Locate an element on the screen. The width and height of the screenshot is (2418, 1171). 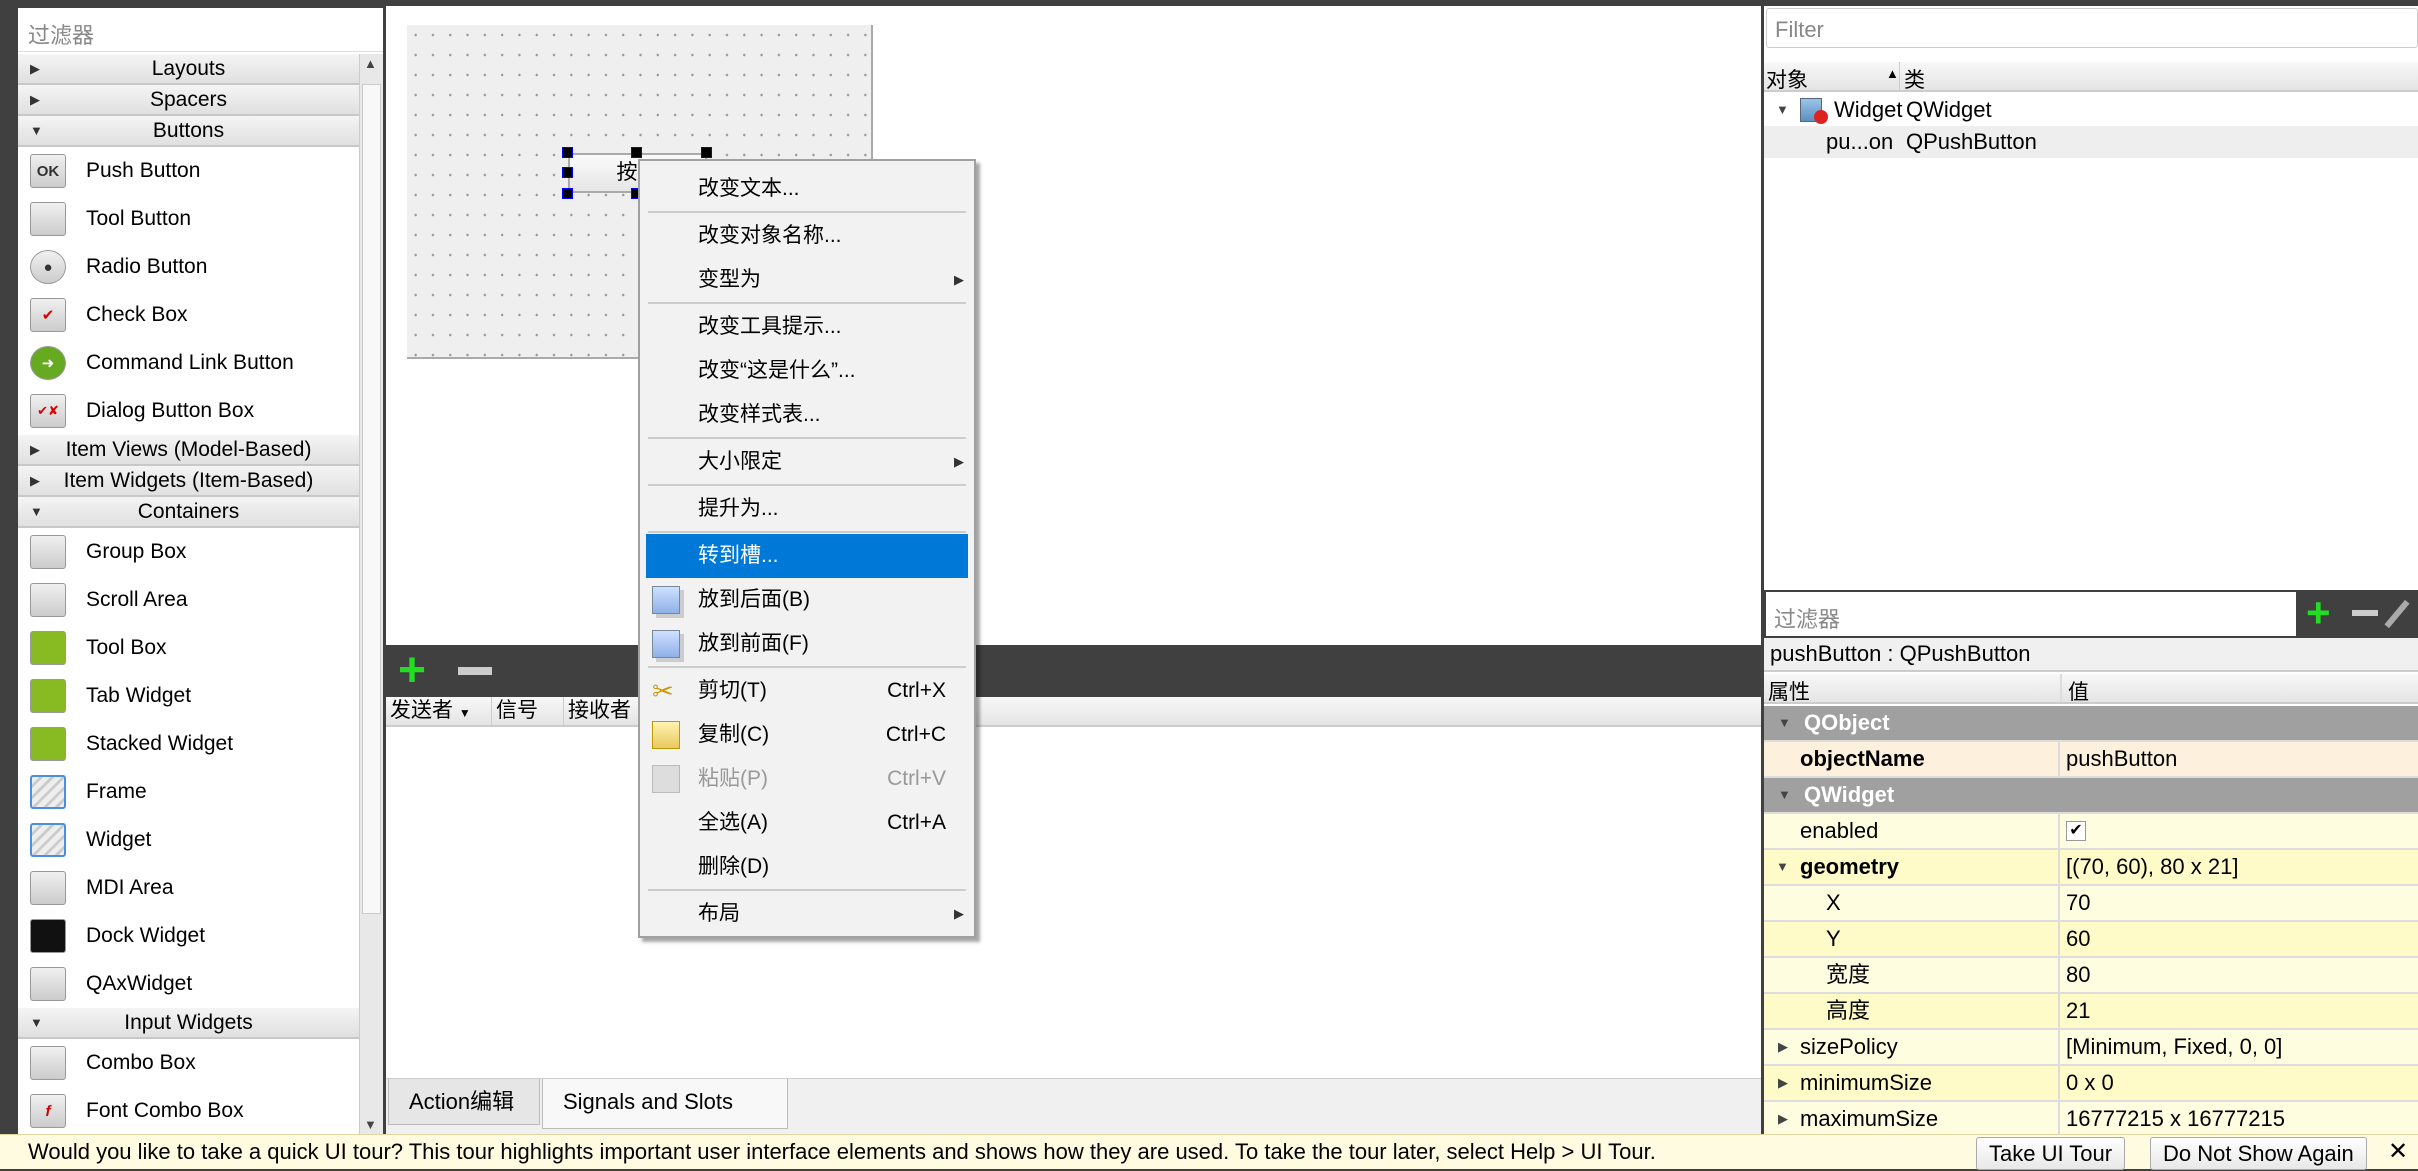
object-row-widget: ▼ Widget QWidget is located at coordinates (2091, 110).